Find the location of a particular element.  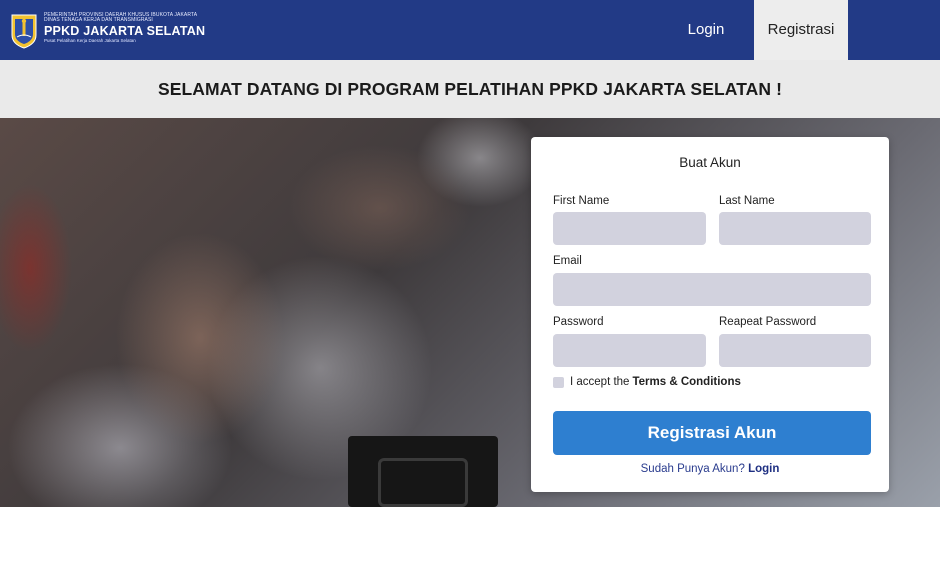

accept-text: I accept the is located at coordinates (600, 382).